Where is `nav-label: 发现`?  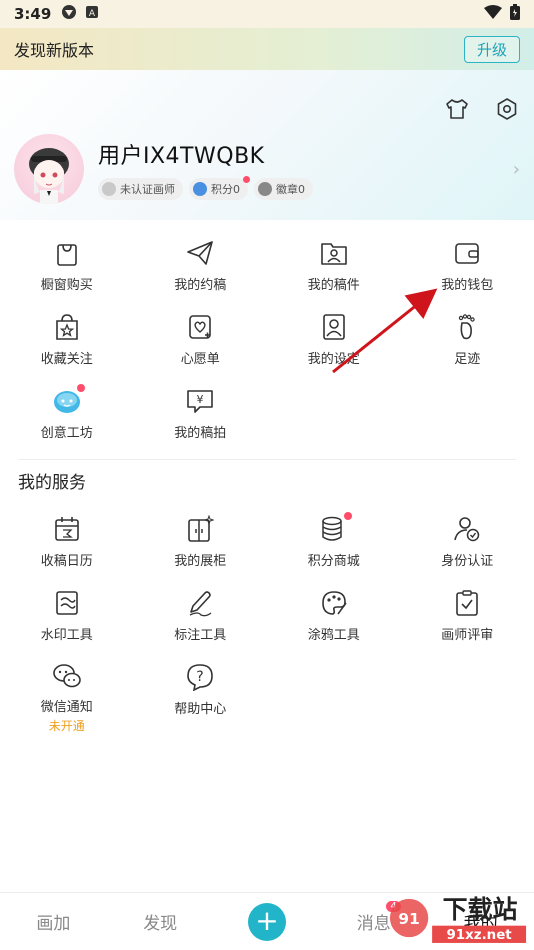
nav-label: 发现 is located at coordinates (160, 924).